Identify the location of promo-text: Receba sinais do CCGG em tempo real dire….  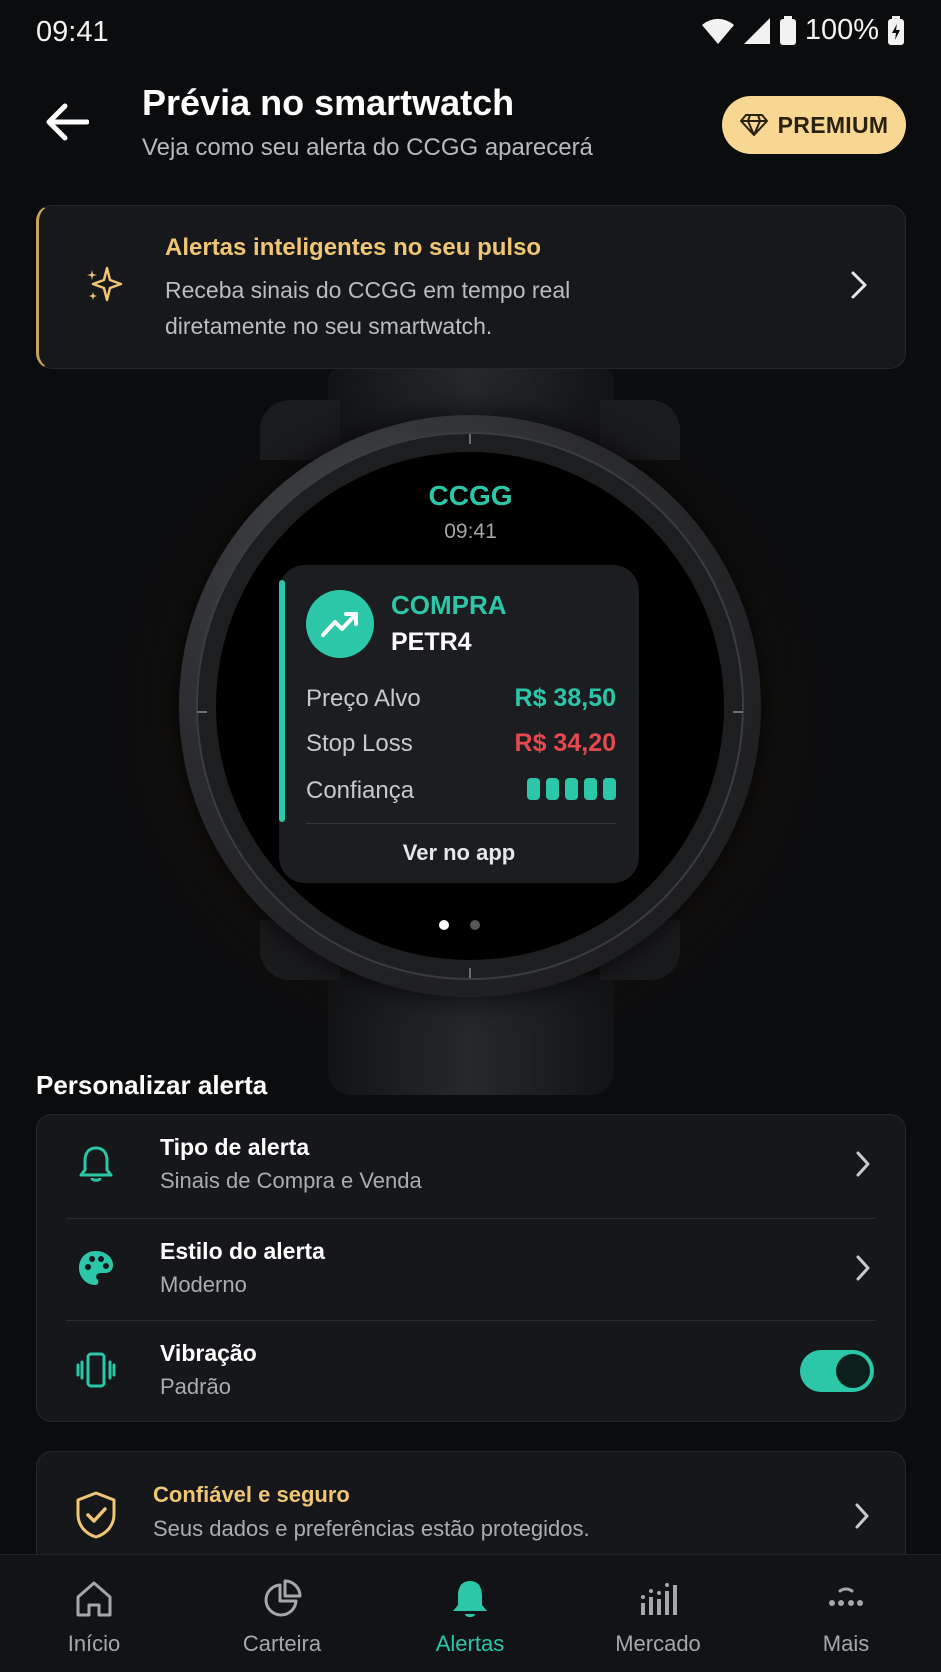
(368, 308).